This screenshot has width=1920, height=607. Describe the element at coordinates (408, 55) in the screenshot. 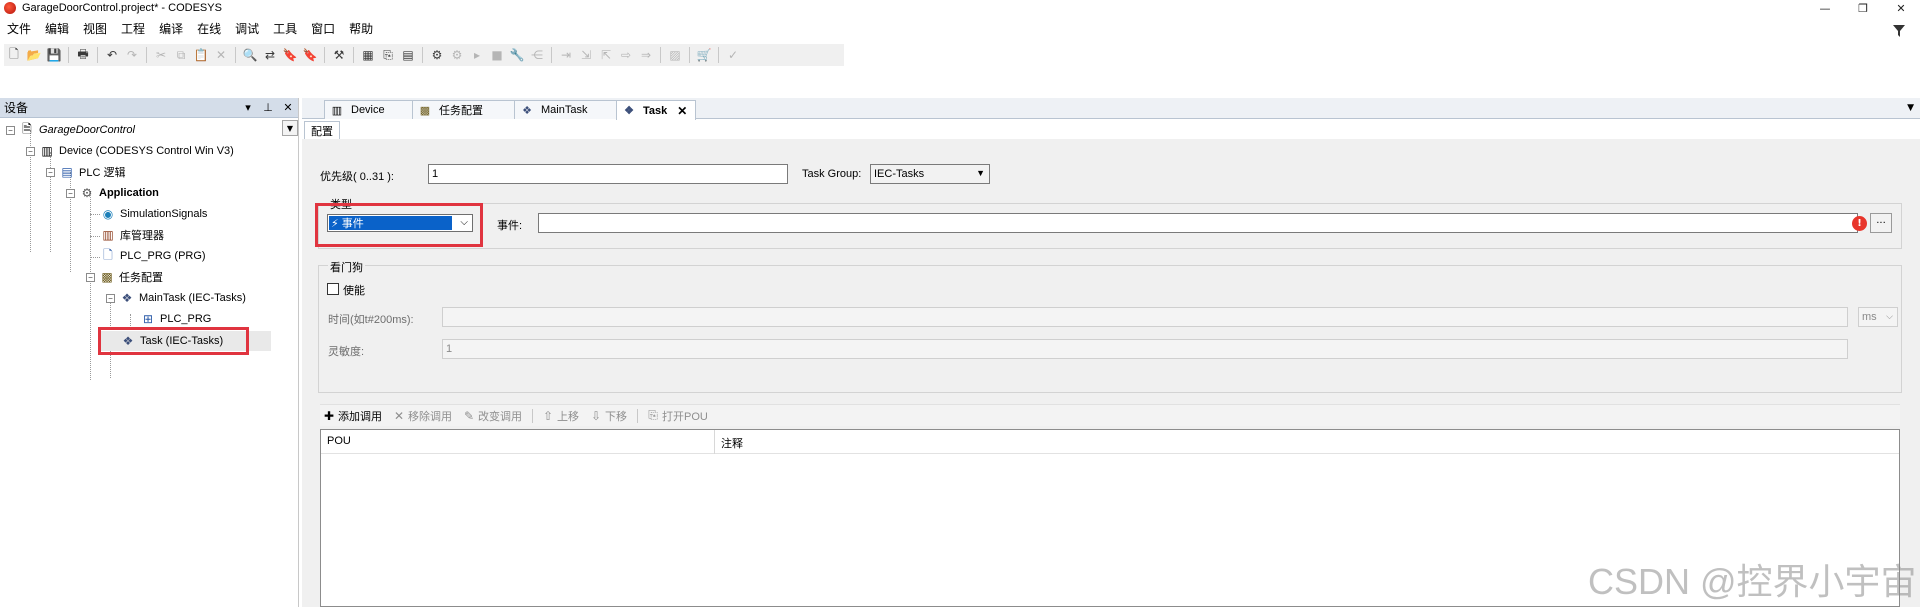

I see `grid-icon: ▤` at that location.